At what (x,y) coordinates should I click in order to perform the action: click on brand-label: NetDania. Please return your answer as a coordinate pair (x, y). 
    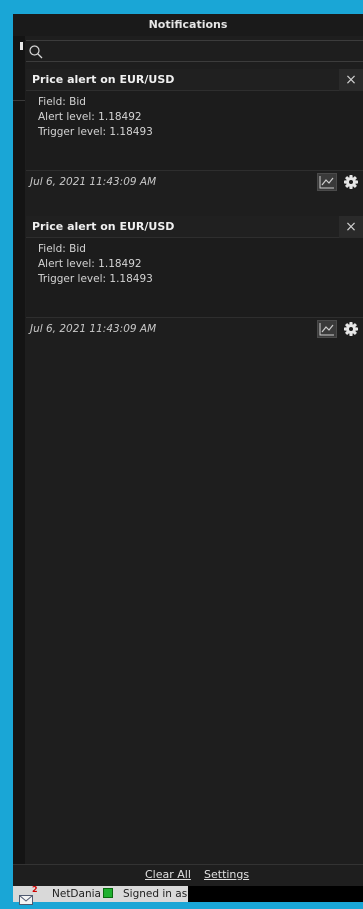
    Looking at the image, I should click on (76, 894).